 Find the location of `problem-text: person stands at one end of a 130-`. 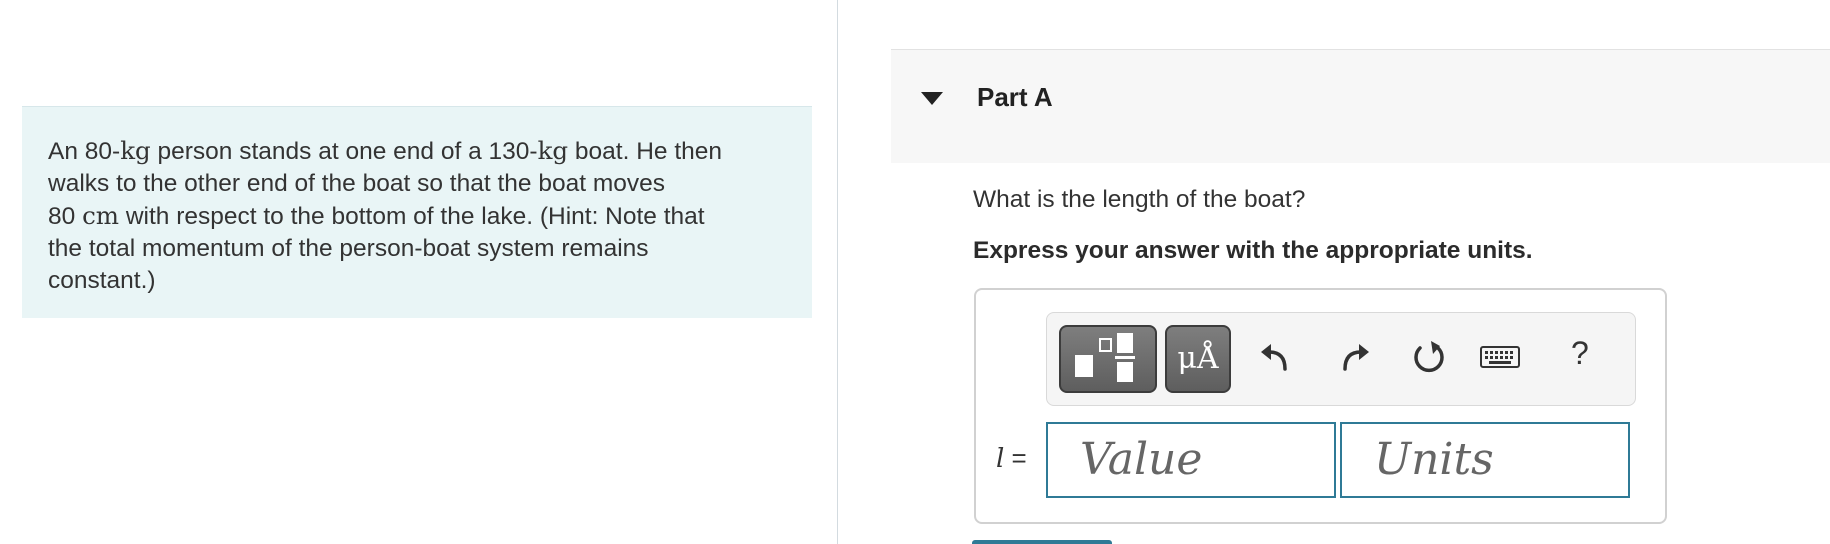

problem-text: person stands at one end of a 130- is located at coordinates (344, 151).